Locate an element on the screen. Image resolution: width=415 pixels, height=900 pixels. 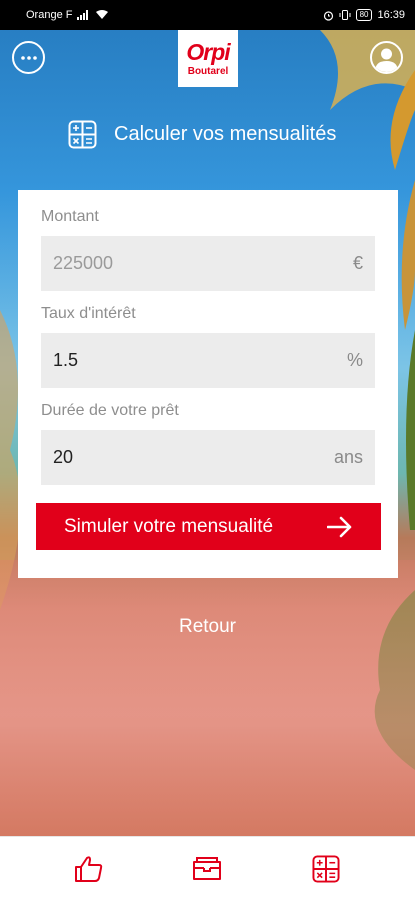
nav-favorites is located at coordinates (89, 869).